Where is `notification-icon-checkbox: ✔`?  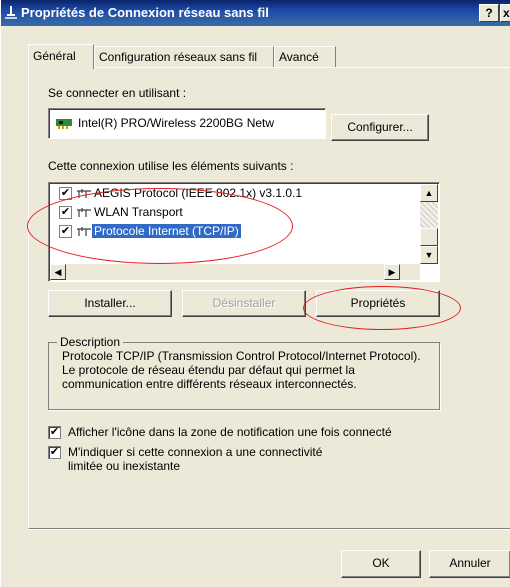
notification-icon-checkbox: ✔ is located at coordinates (54, 432).